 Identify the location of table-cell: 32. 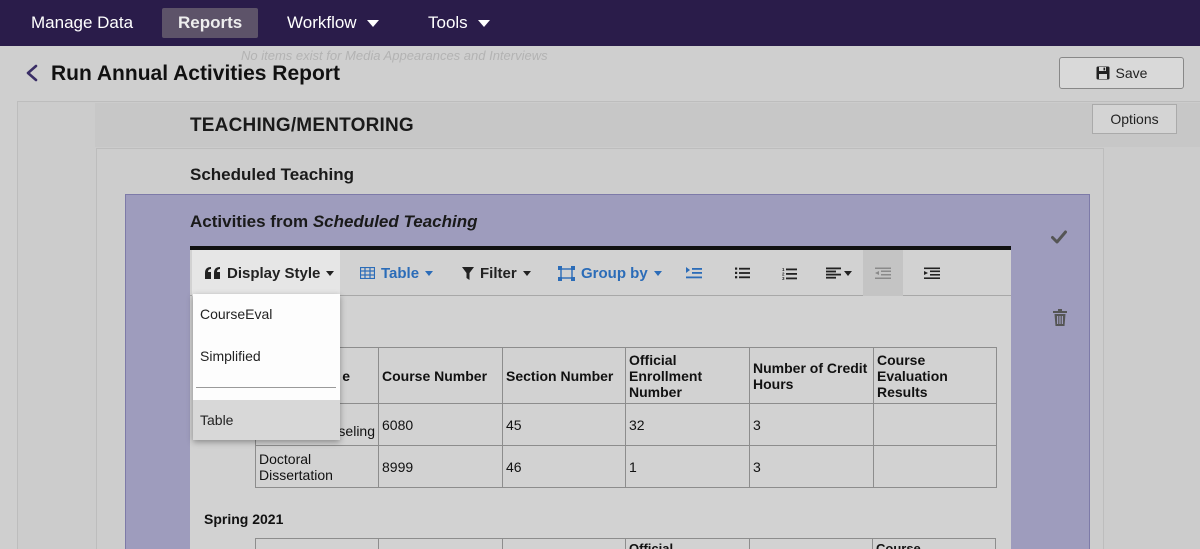
(687, 424).